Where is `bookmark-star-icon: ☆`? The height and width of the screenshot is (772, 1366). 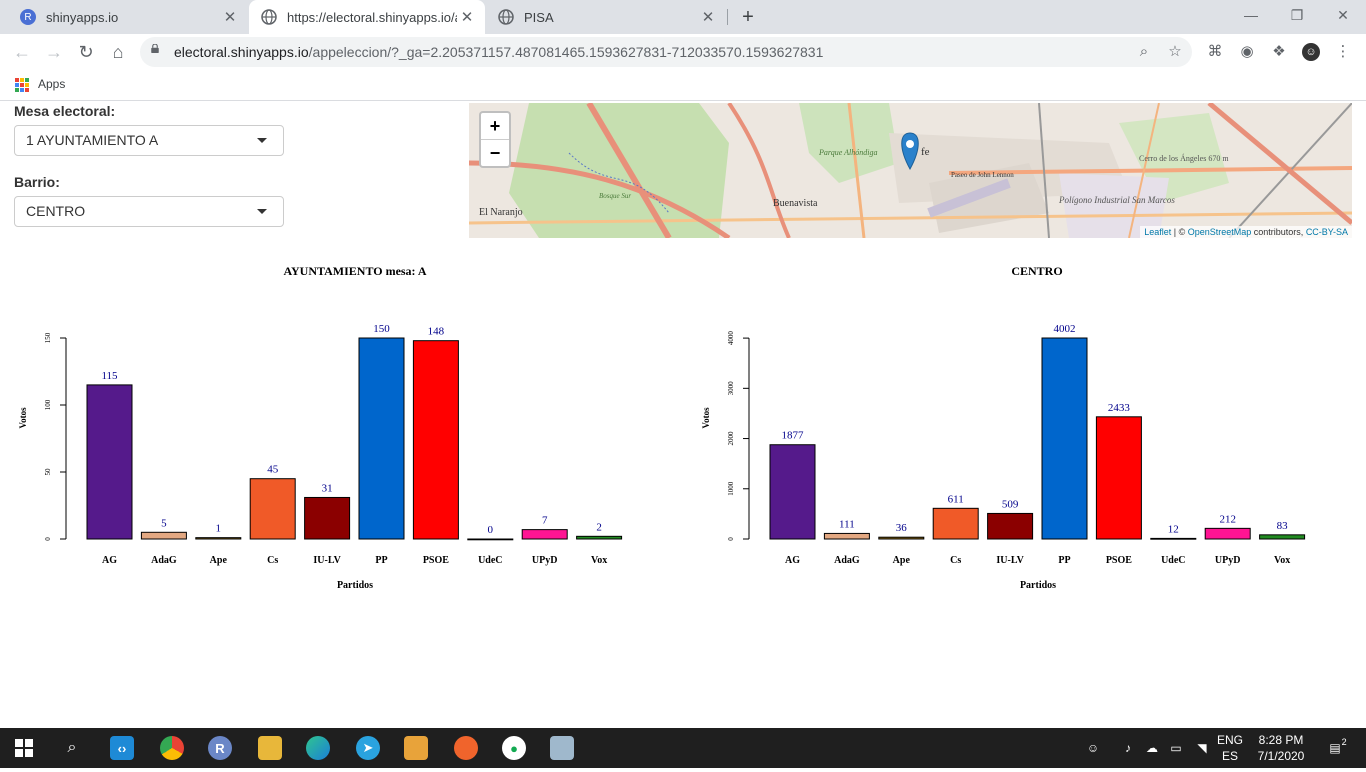
bookmark-star-icon: ☆ is located at coordinates (1175, 52).